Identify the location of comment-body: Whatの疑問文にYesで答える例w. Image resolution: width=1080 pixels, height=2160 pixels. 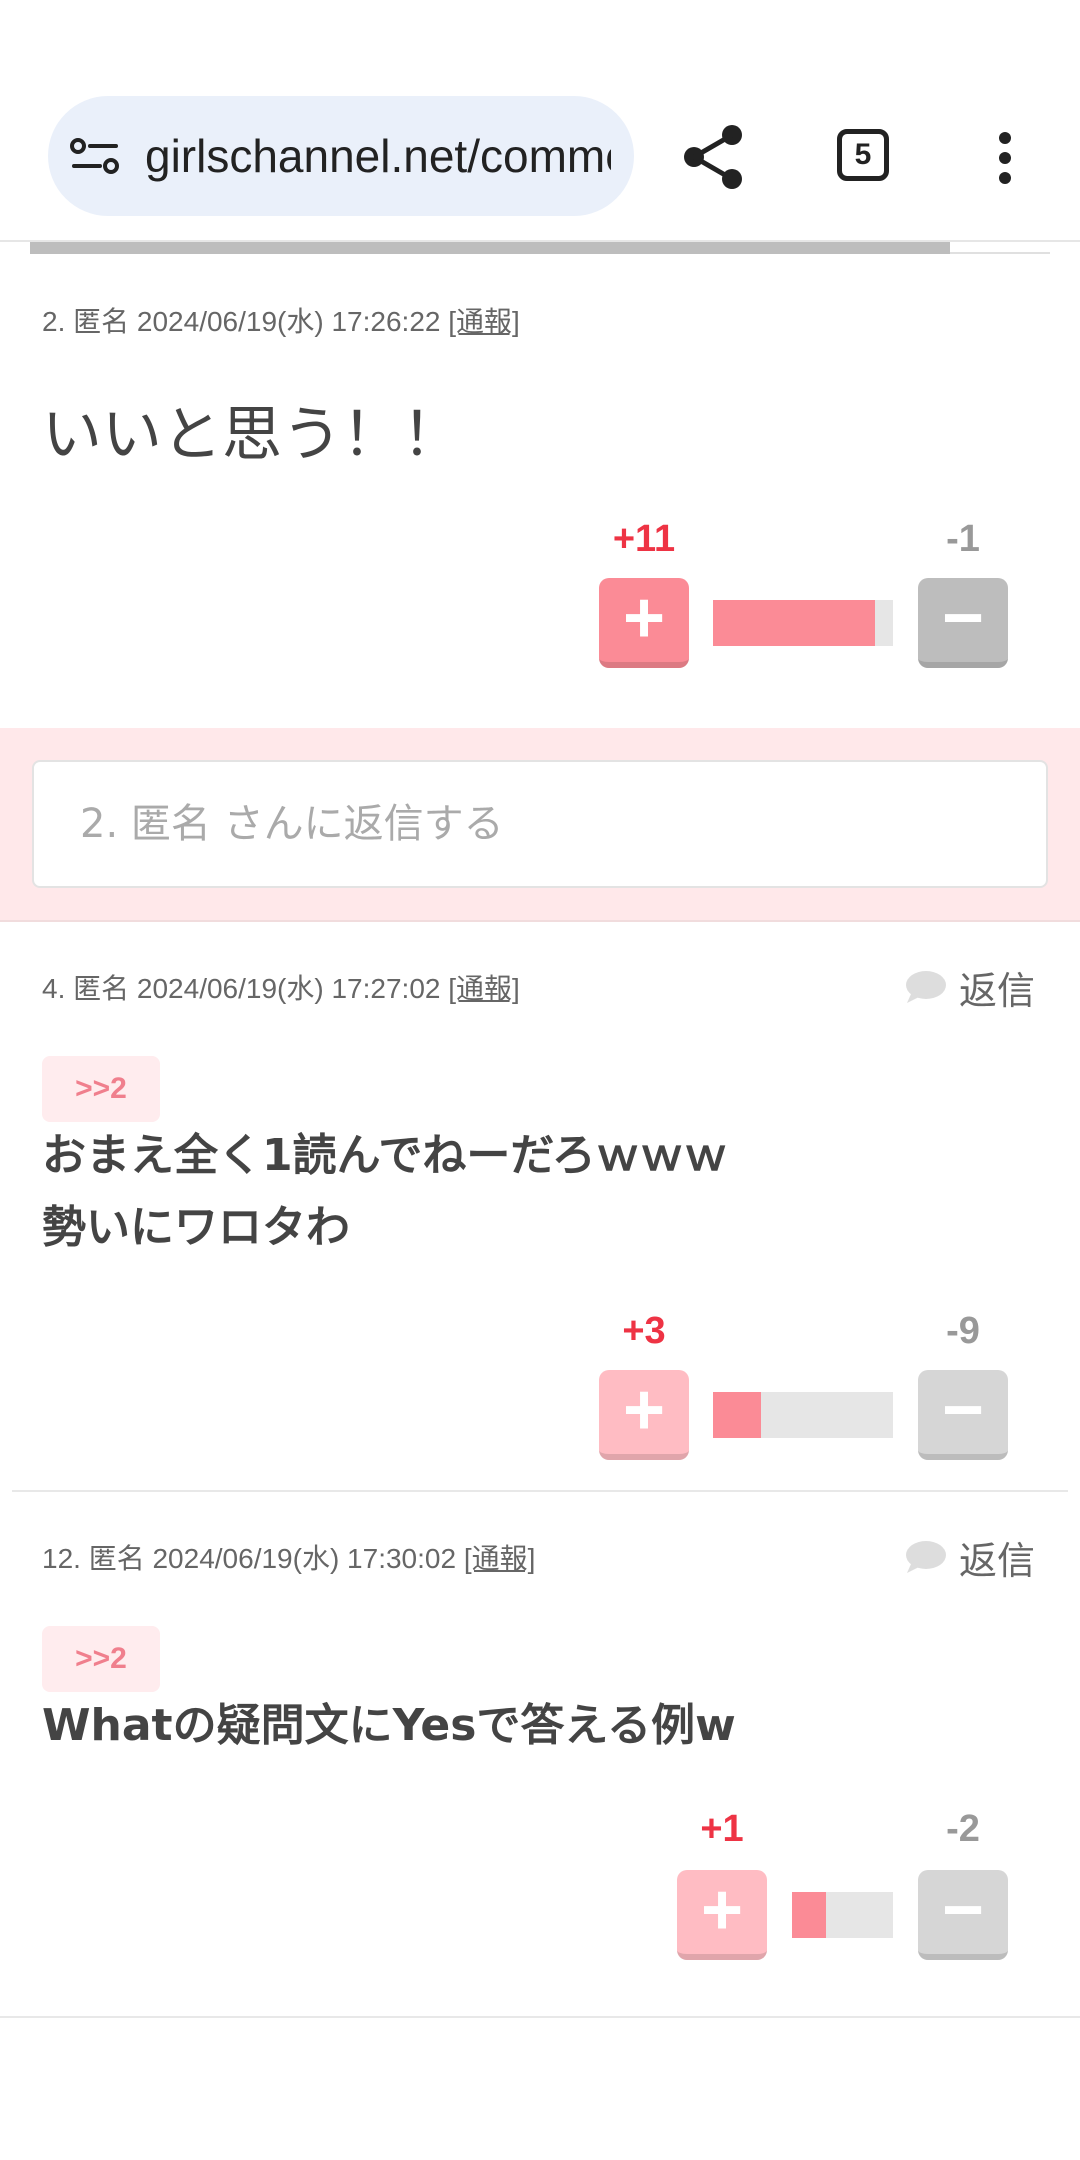
(389, 1725).